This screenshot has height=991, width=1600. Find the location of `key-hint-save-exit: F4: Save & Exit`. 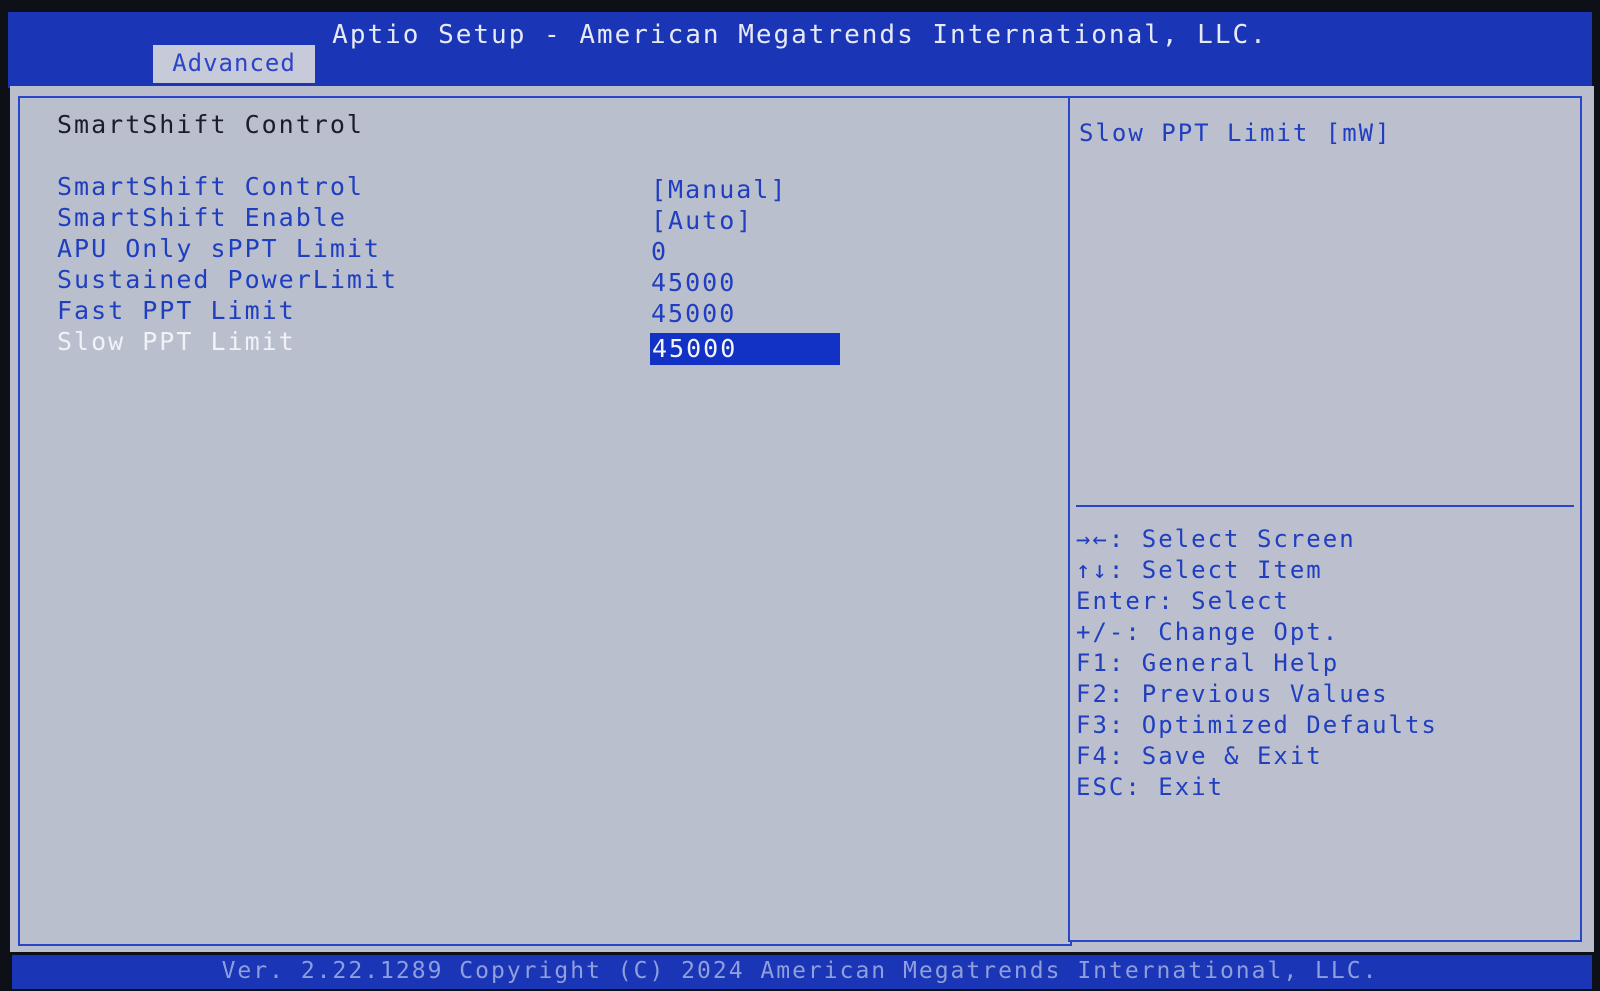

key-hint-save-exit: F4: Save & Exit is located at coordinates (1199, 756).